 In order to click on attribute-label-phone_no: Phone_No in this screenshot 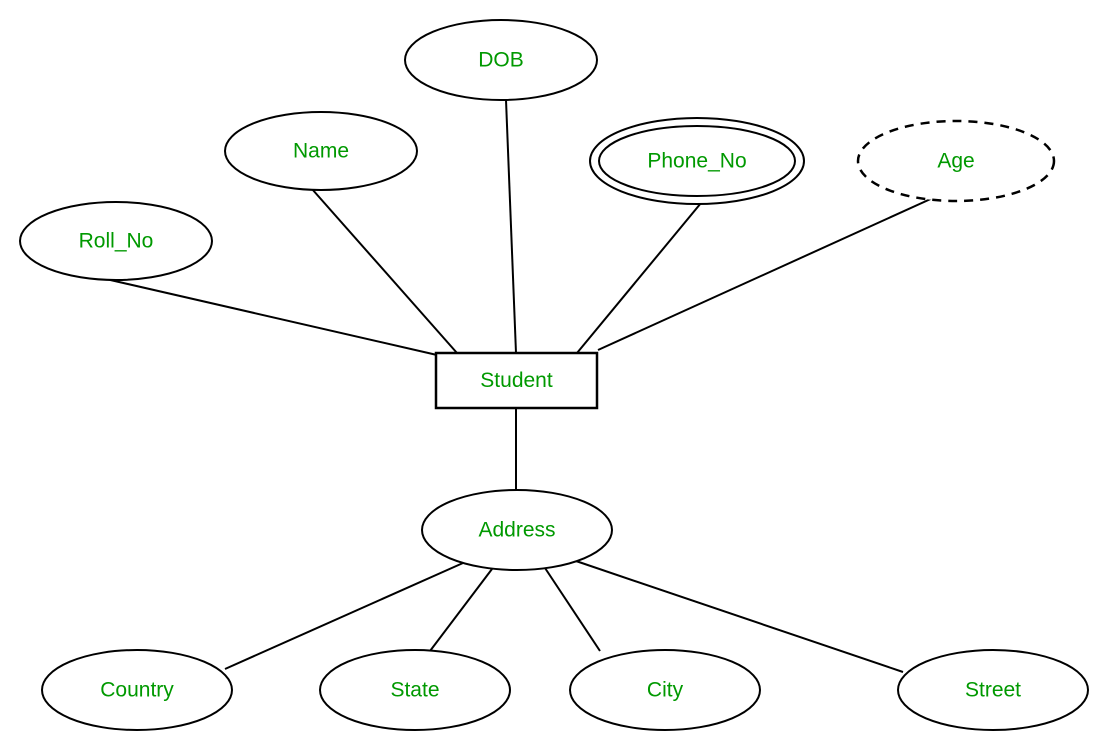, I will do `click(696, 161)`.